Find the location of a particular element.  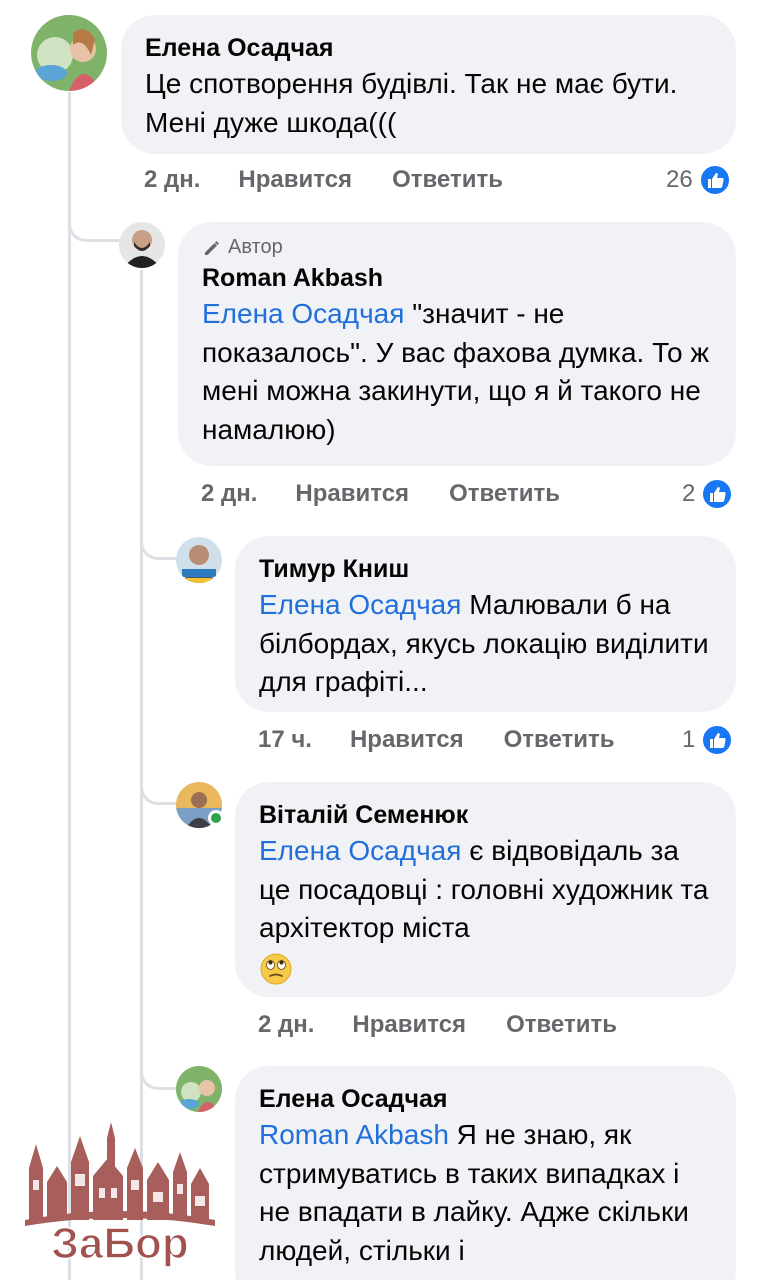

online-status-icon is located at coordinates (216, 818).